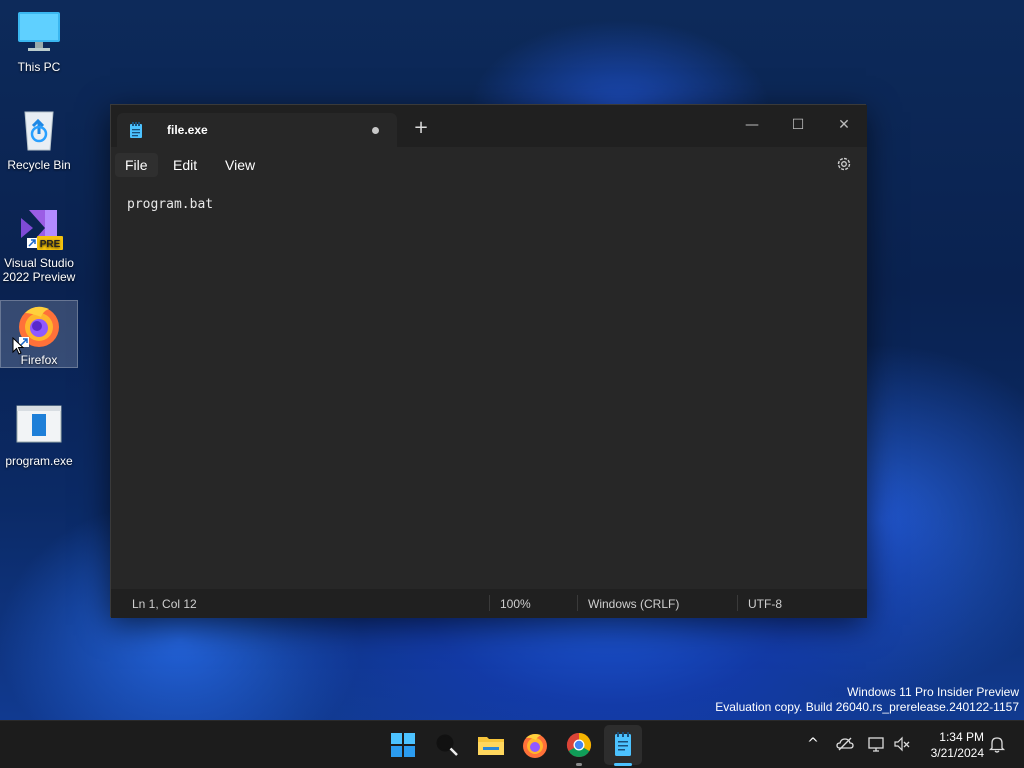 This screenshot has width=1024, height=768. What do you see at coordinates (421, 129) in the screenshot?
I see `new-tab-button: +` at bounding box center [421, 129].